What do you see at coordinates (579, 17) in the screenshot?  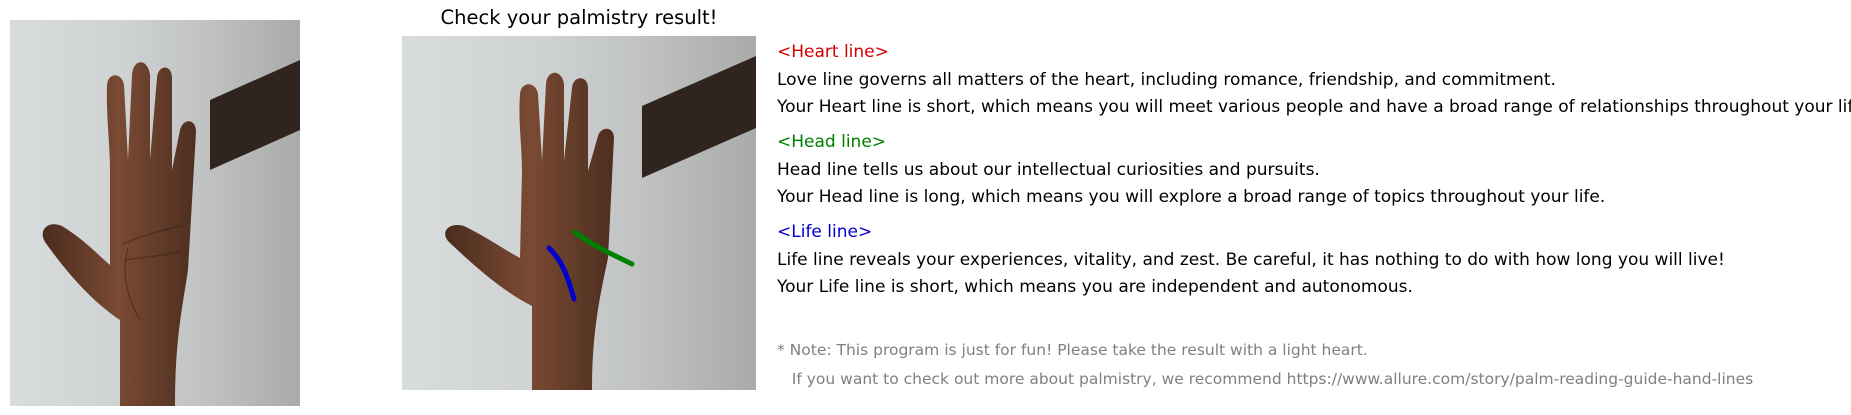 I see `page-title: Check your palmistry result!` at bounding box center [579, 17].